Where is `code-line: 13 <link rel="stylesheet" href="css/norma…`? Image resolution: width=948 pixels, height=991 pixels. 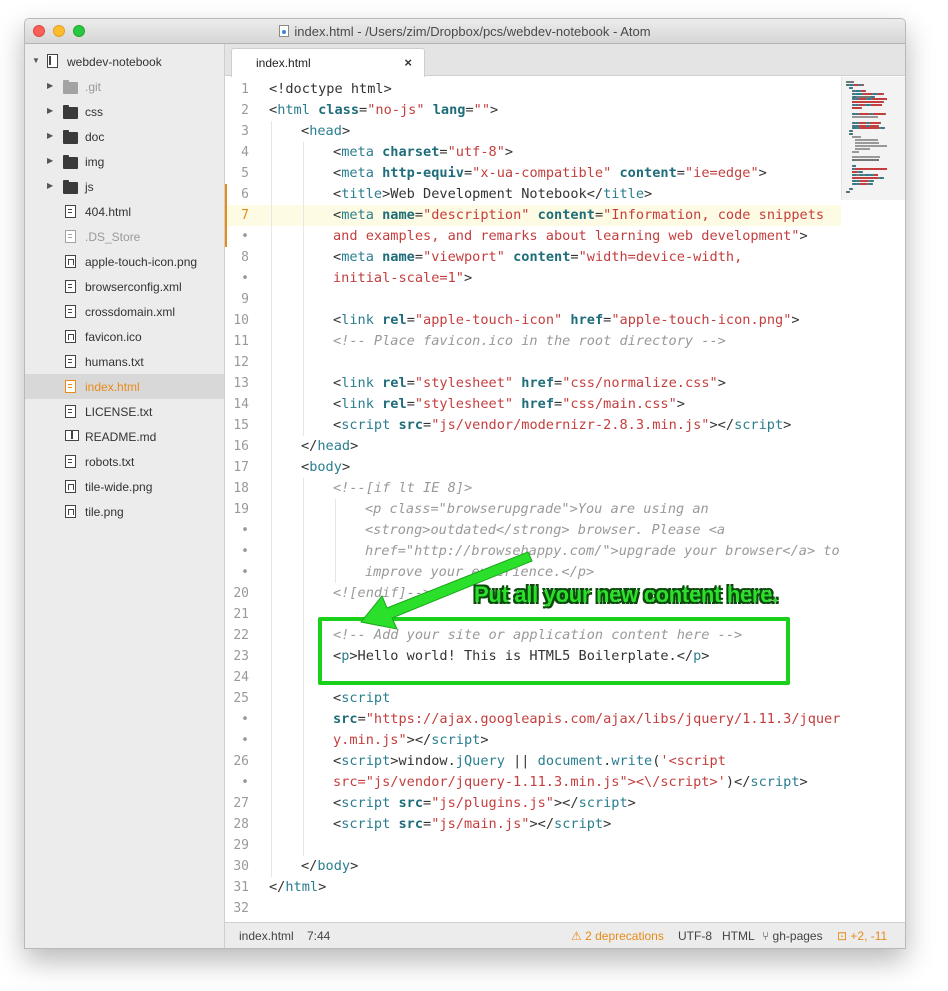 code-line: 13 <link rel="stylesheet" href="css/norma… is located at coordinates (533, 383).